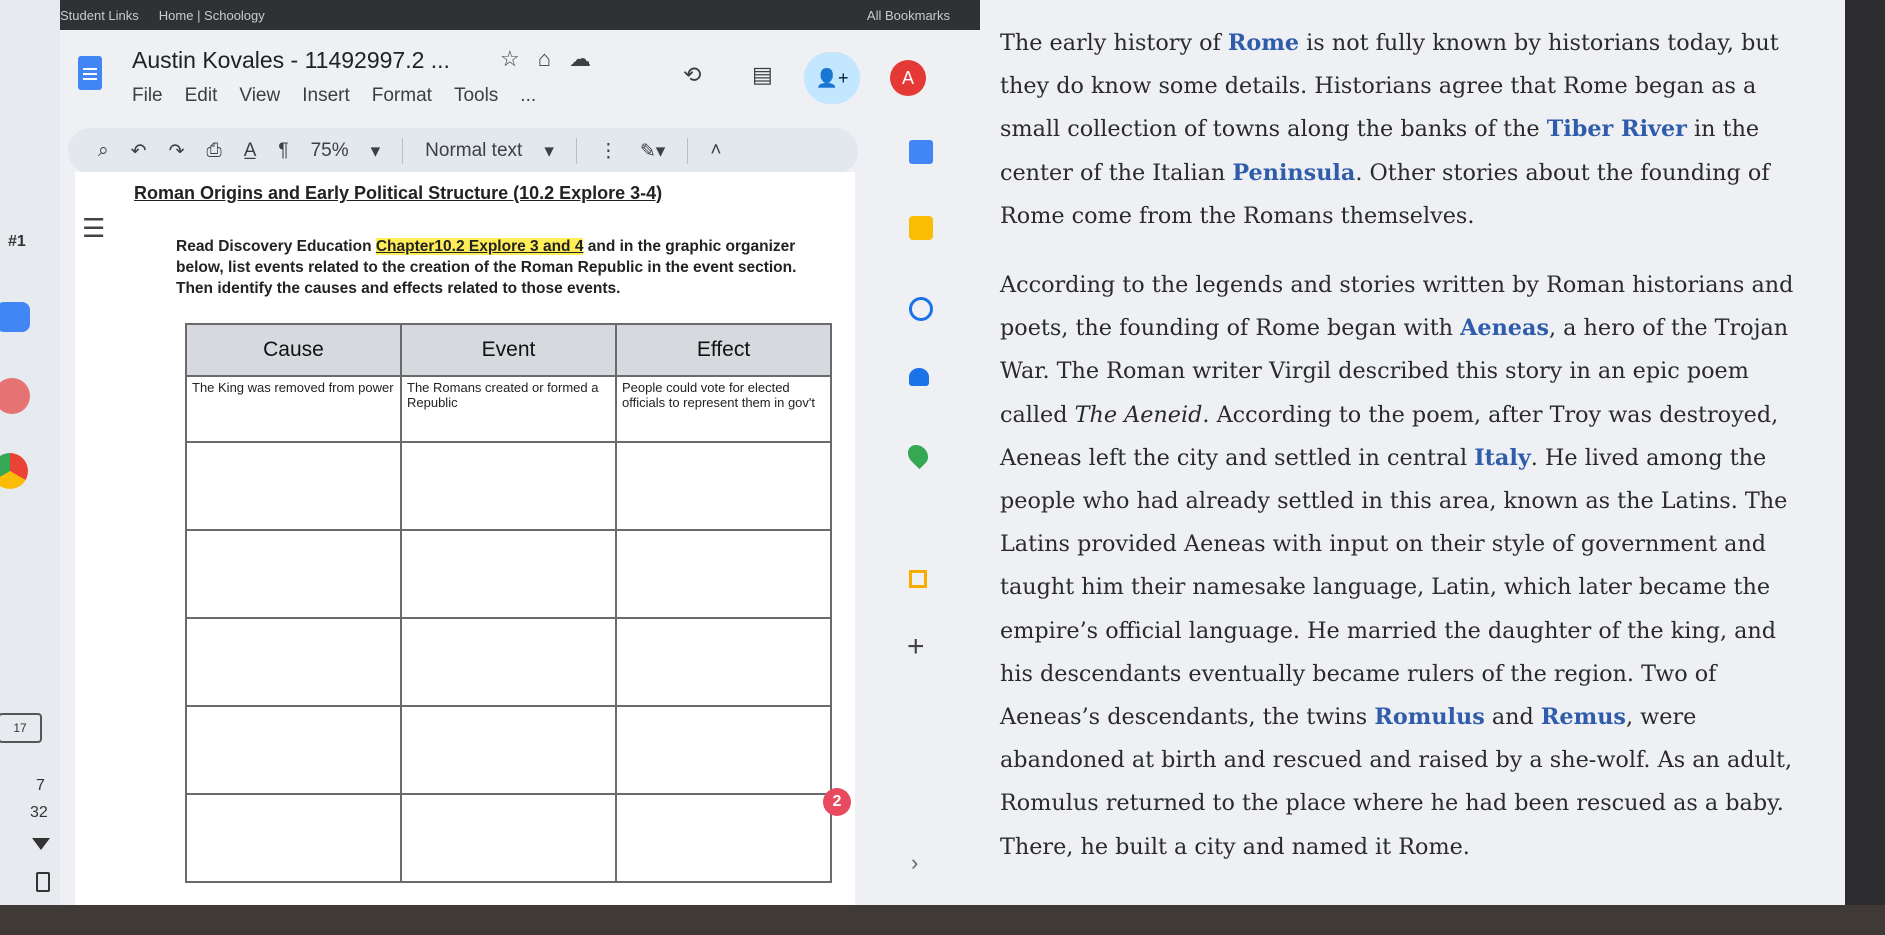 The height and width of the screenshot is (935, 1885). Describe the element at coordinates (1865, 452) in the screenshot. I see `screen-bezel-right` at that location.